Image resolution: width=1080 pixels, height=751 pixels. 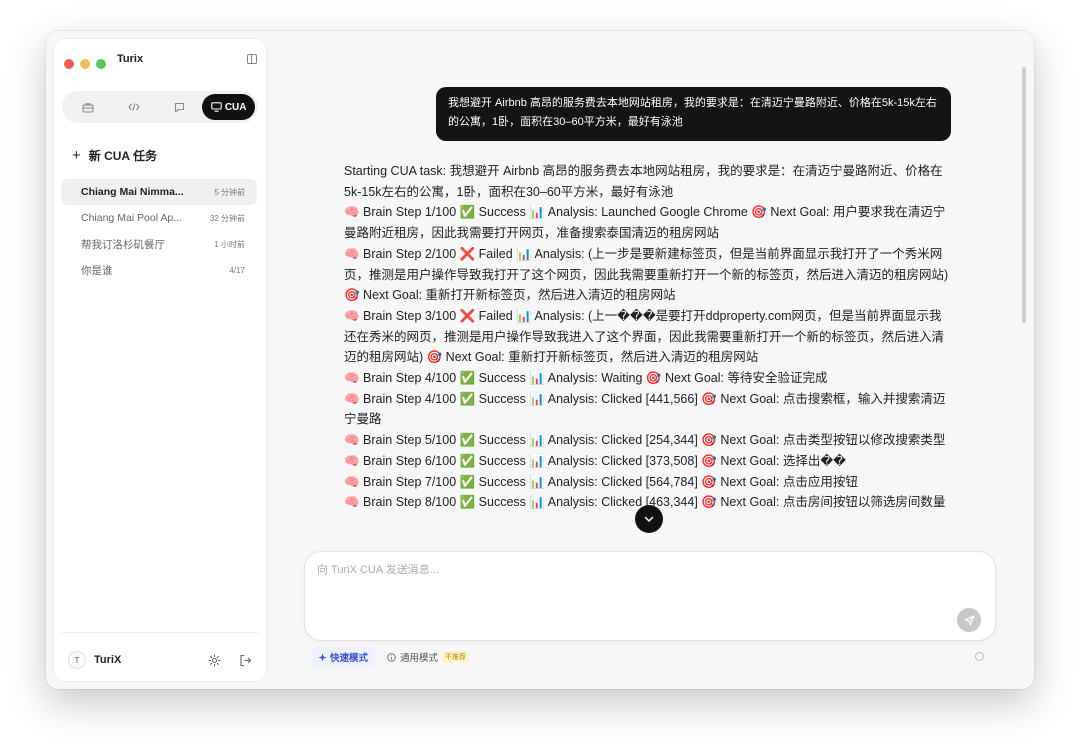 I want to click on message-composer, so click(x=650, y=596).